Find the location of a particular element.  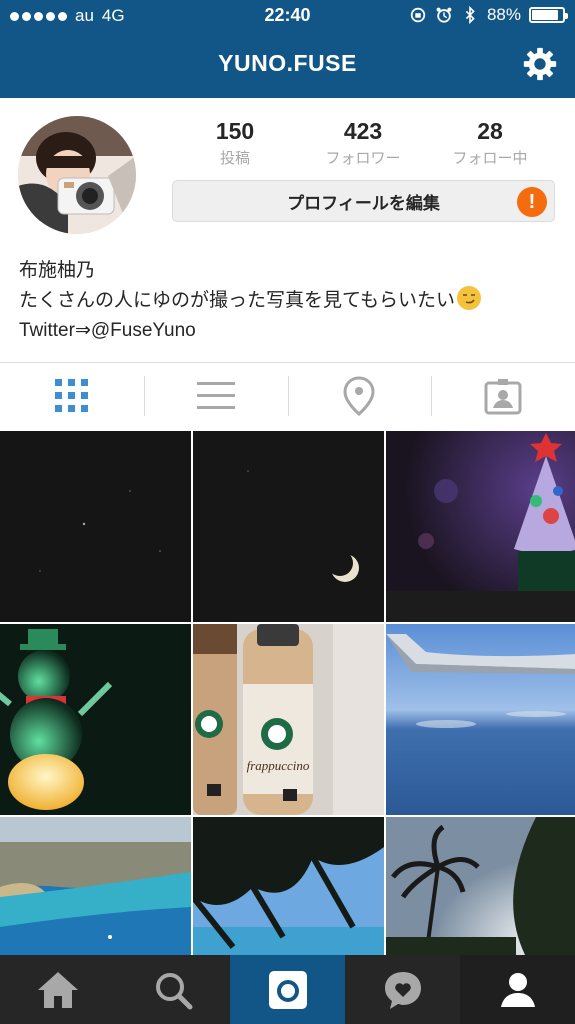

nav-search is located at coordinates (172, 989).